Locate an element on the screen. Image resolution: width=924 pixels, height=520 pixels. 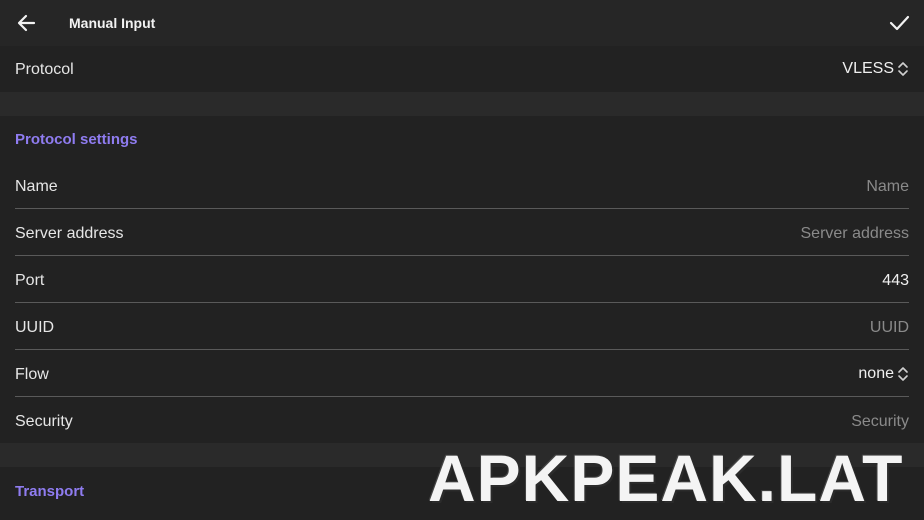
protocol-row: Protocol VLESS is located at coordinates (462, 69).